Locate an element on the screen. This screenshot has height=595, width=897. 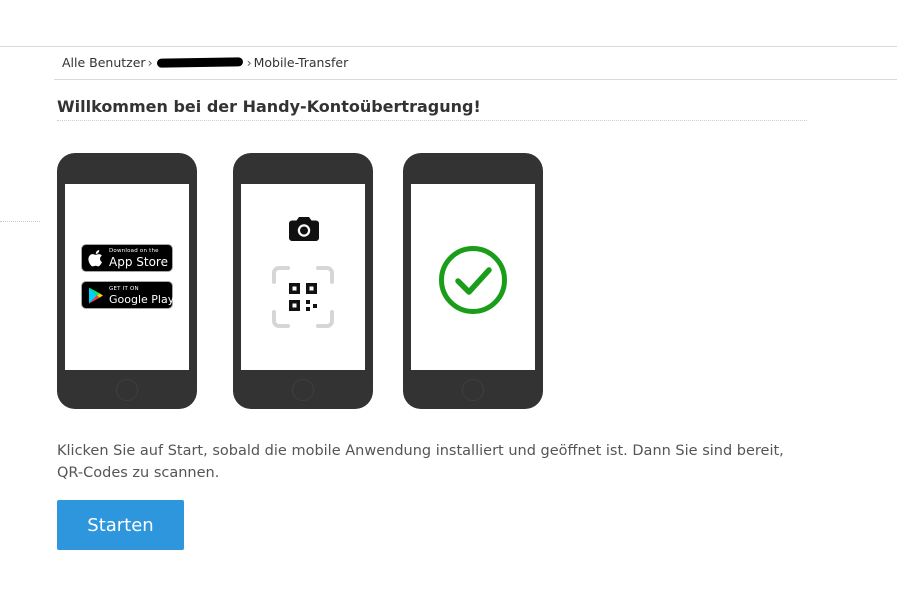
google-play-icon is located at coordinates (96, 295).